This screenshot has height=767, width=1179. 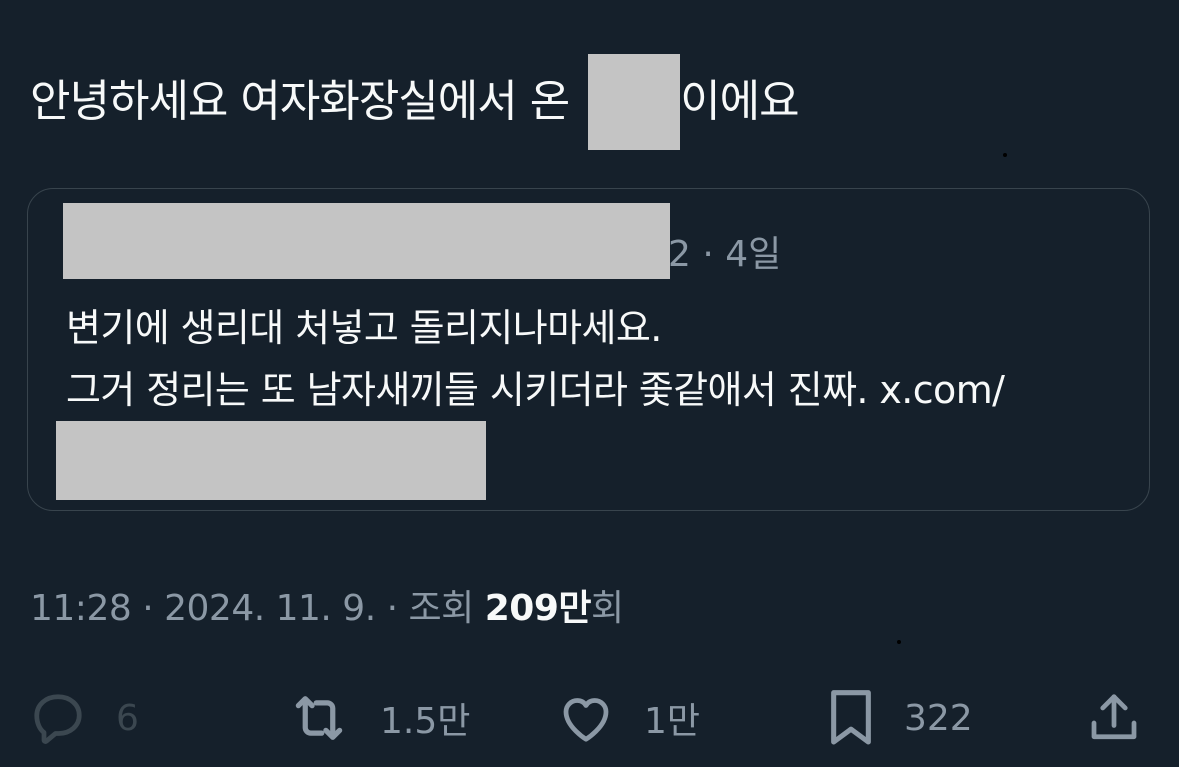 What do you see at coordinates (81, 608) in the screenshot?
I see `tweet-time: 11:28` at bounding box center [81, 608].